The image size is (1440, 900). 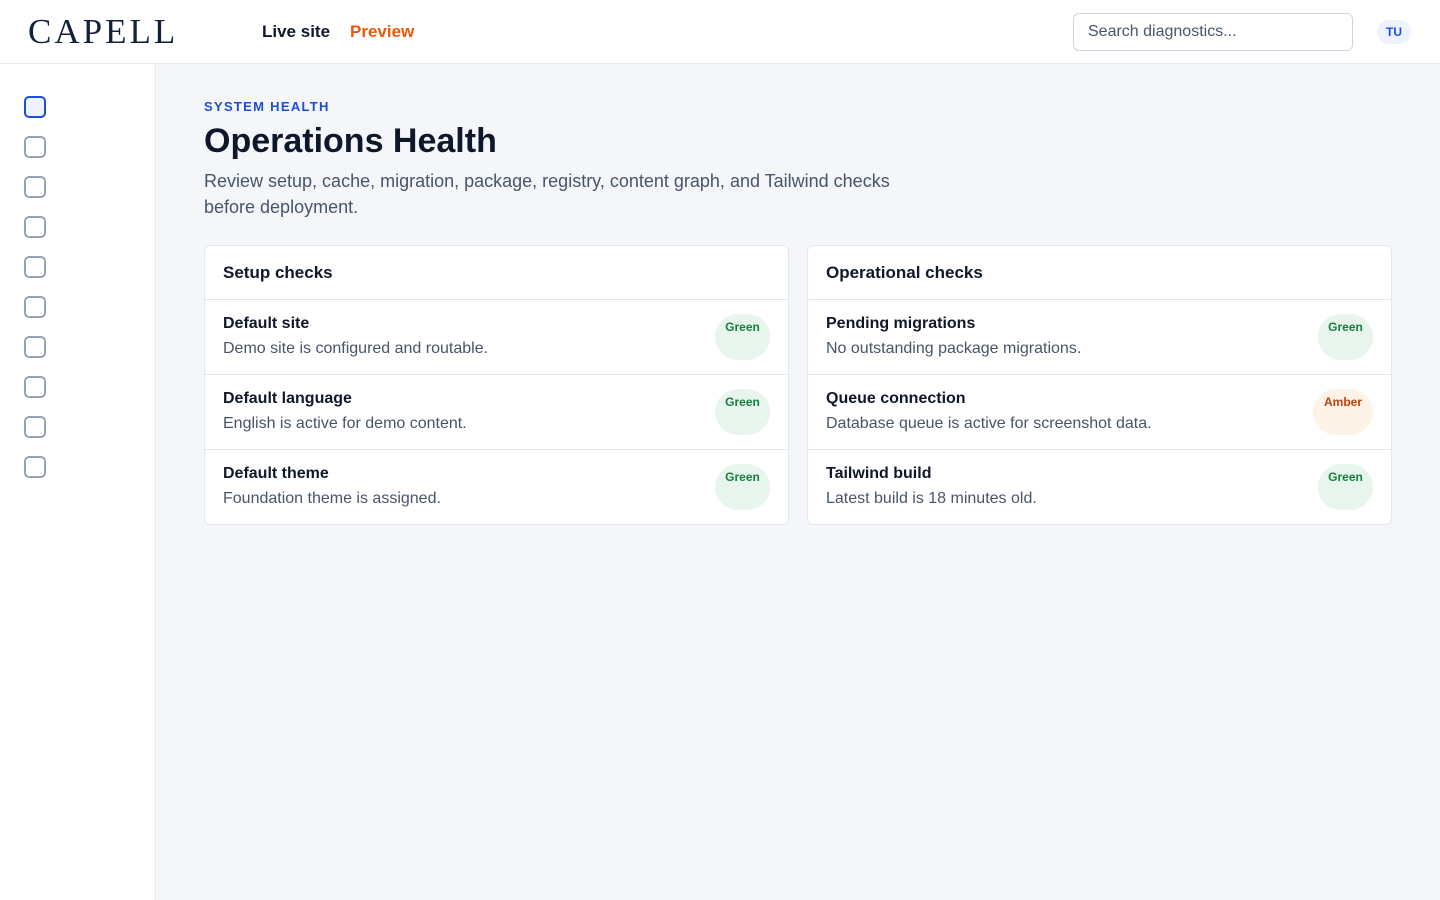 I want to click on check-title: Default site, so click(x=266, y=323).